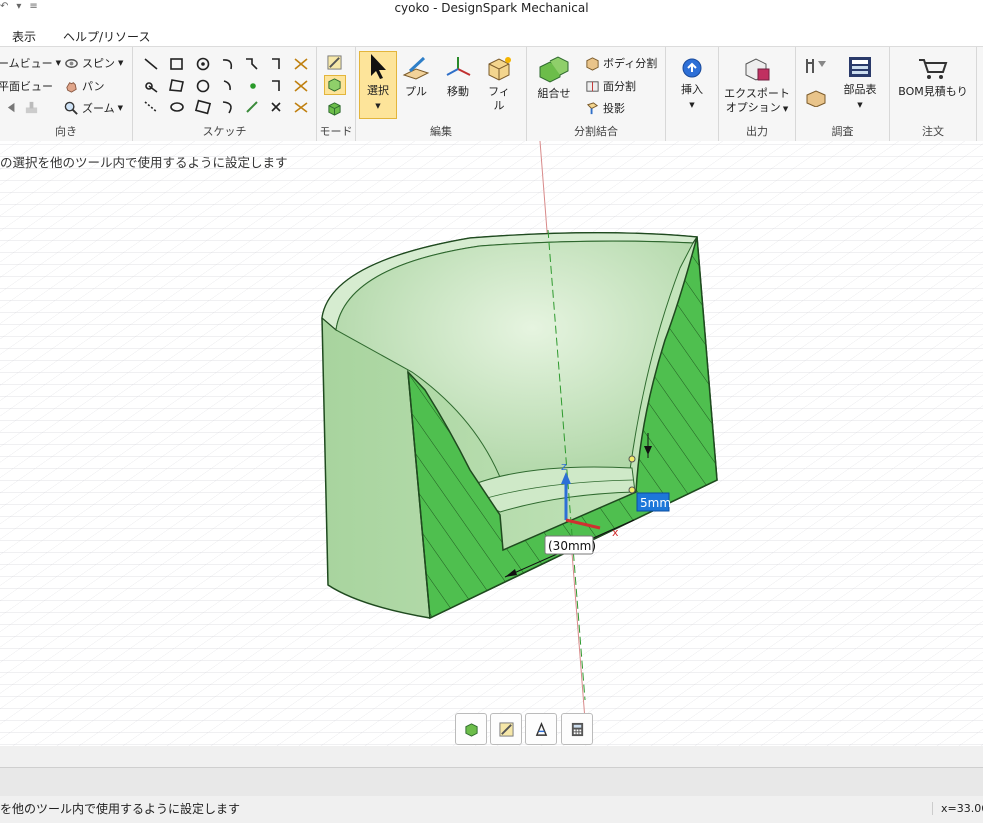 Image resolution: width=983 pixels, height=823 pixels. Describe the element at coordinates (630, 63) in the screenshot. I see `split-body-label: ボディ分割` at that location.